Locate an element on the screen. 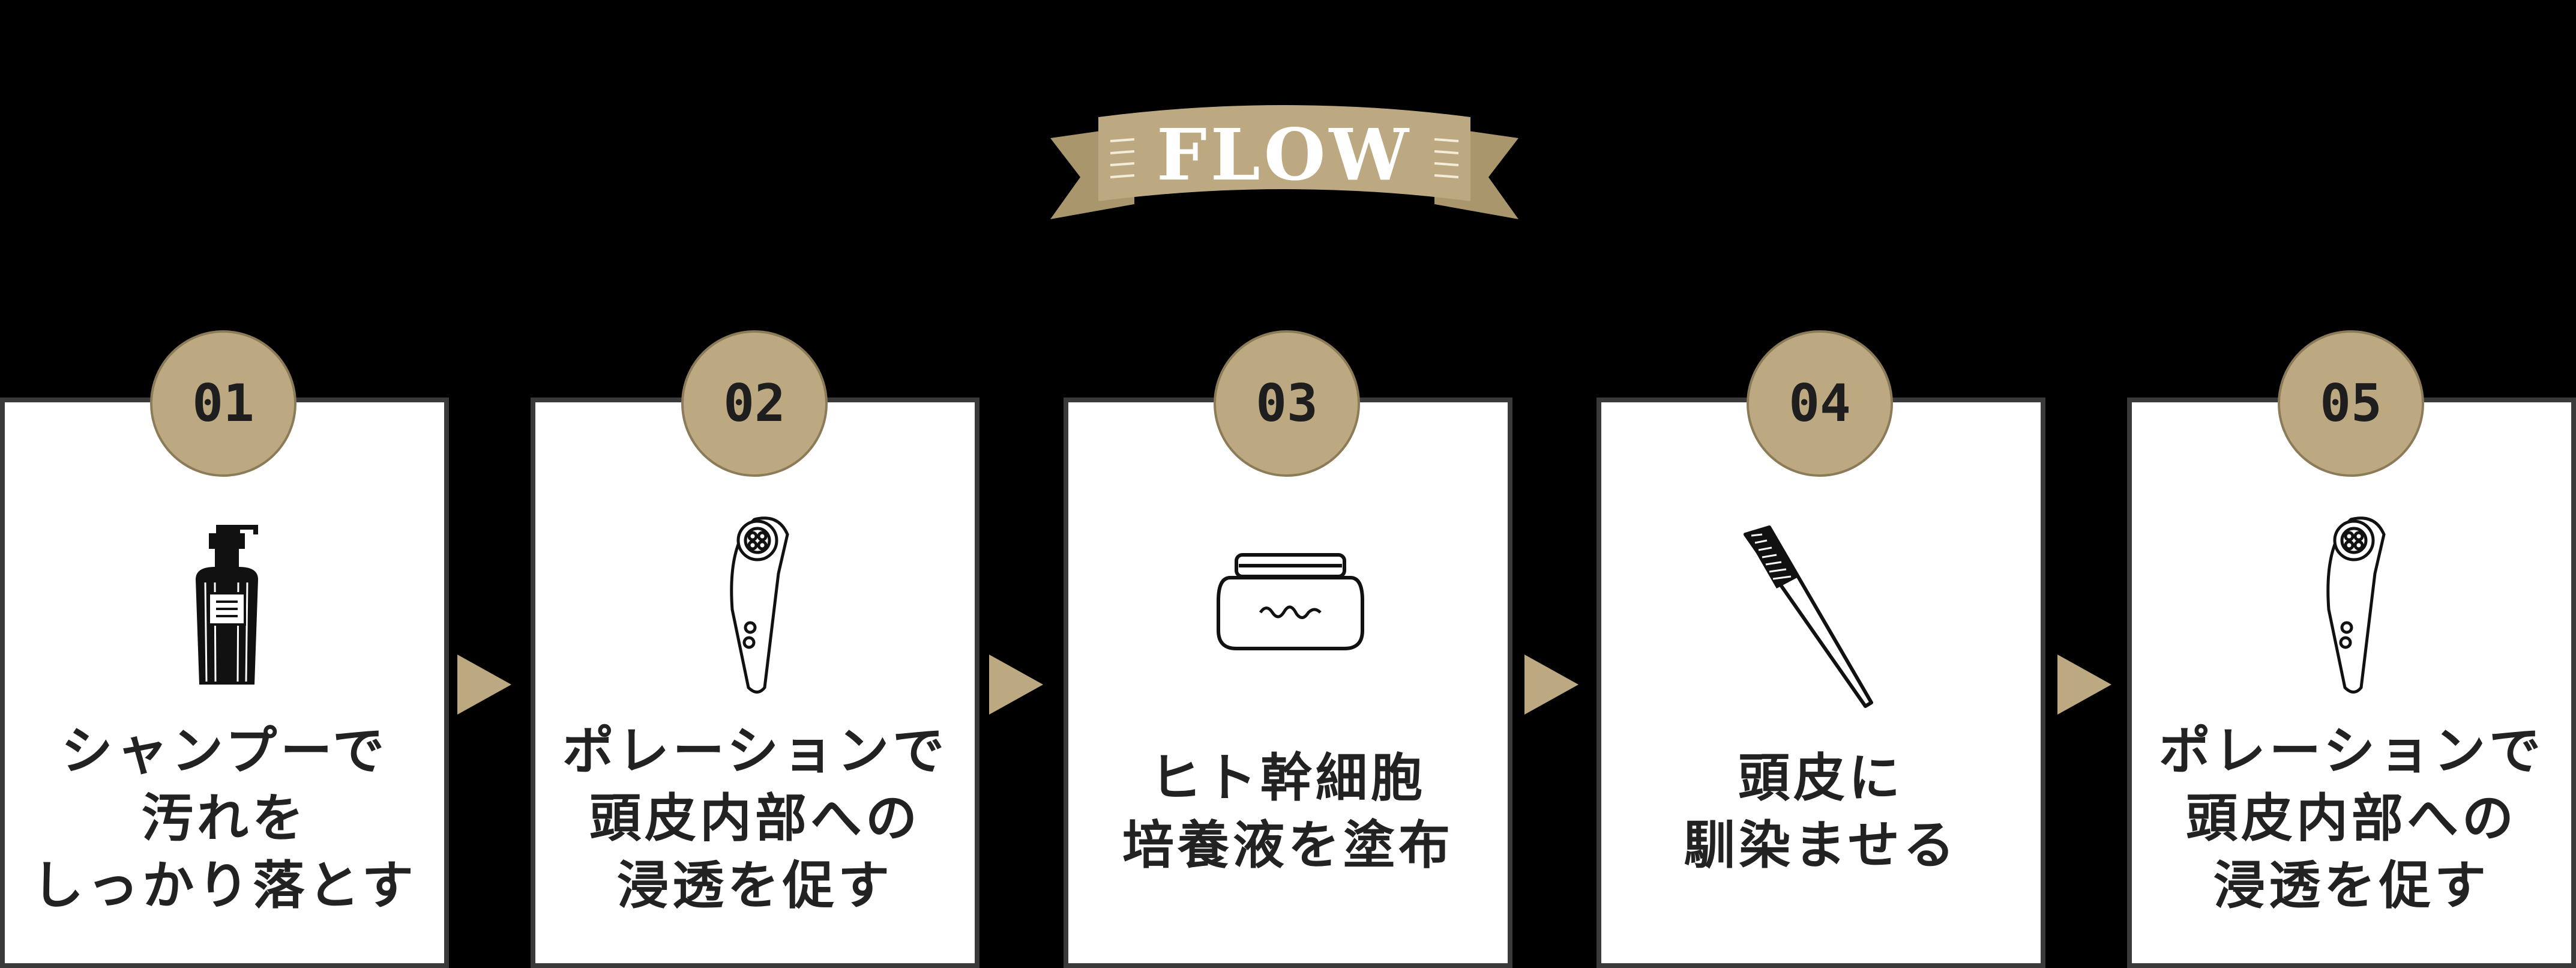  step-text: シャンプーで 汚れを しっかり落とす is located at coordinates (224, 818).